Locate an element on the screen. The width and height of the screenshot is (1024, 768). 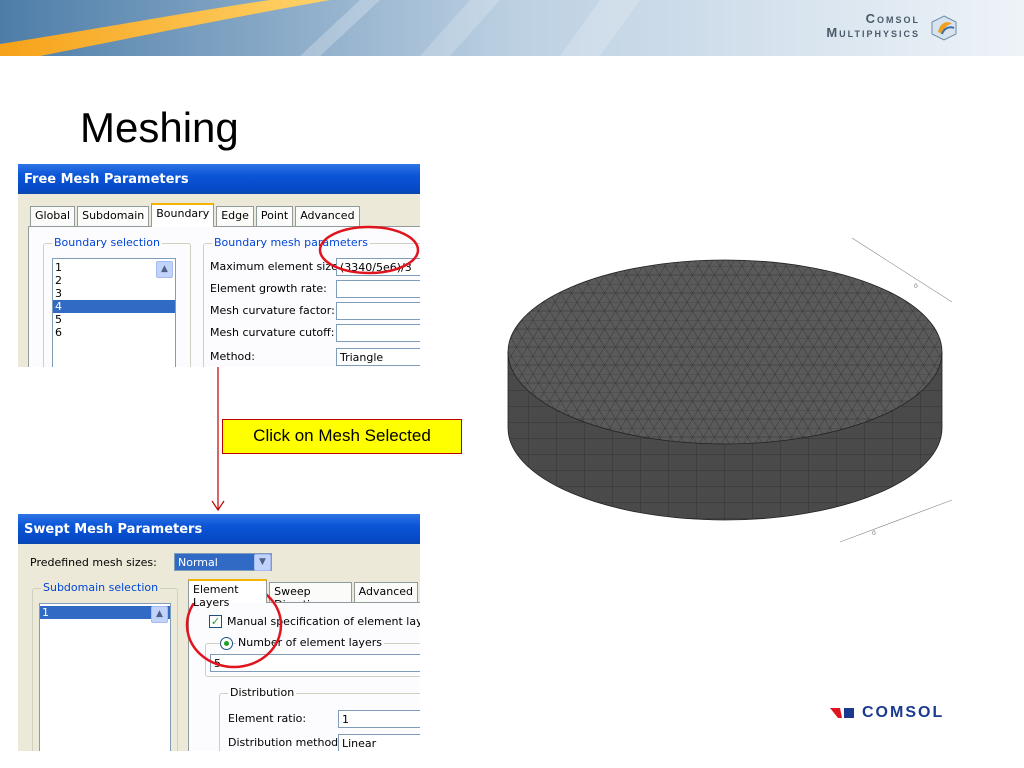
element-growth-rate-input is located at coordinates (378, 289).